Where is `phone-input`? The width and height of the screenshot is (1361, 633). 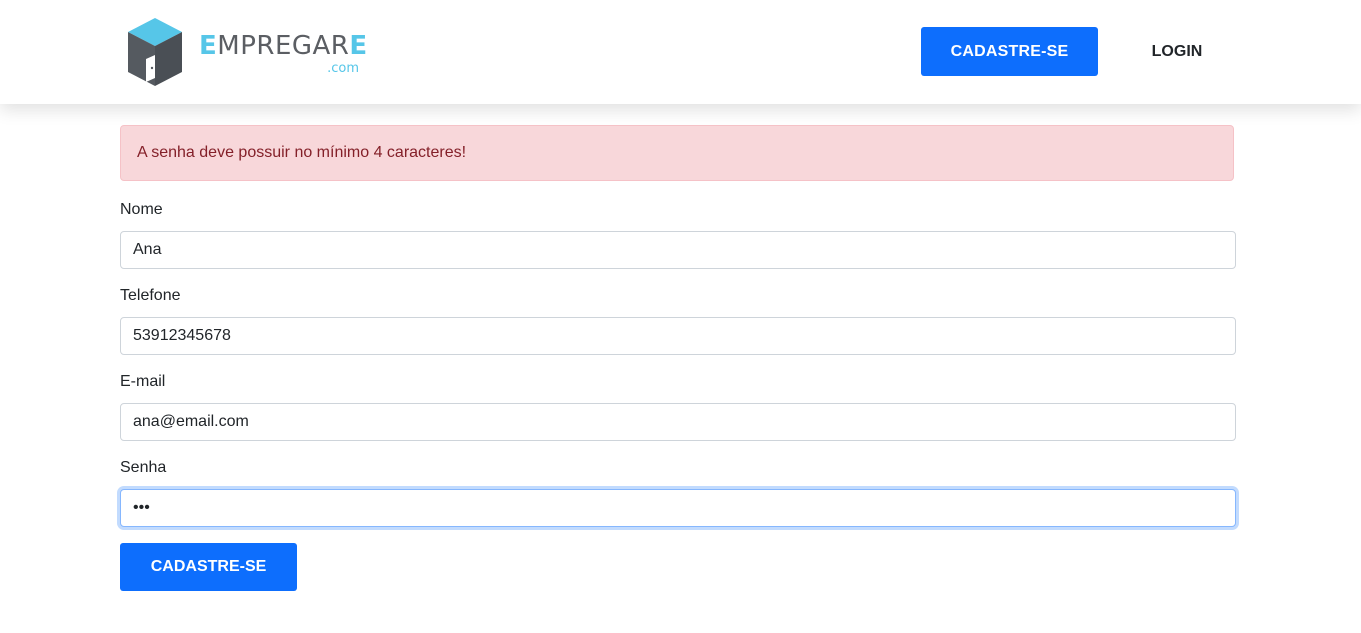
phone-input is located at coordinates (678, 336).